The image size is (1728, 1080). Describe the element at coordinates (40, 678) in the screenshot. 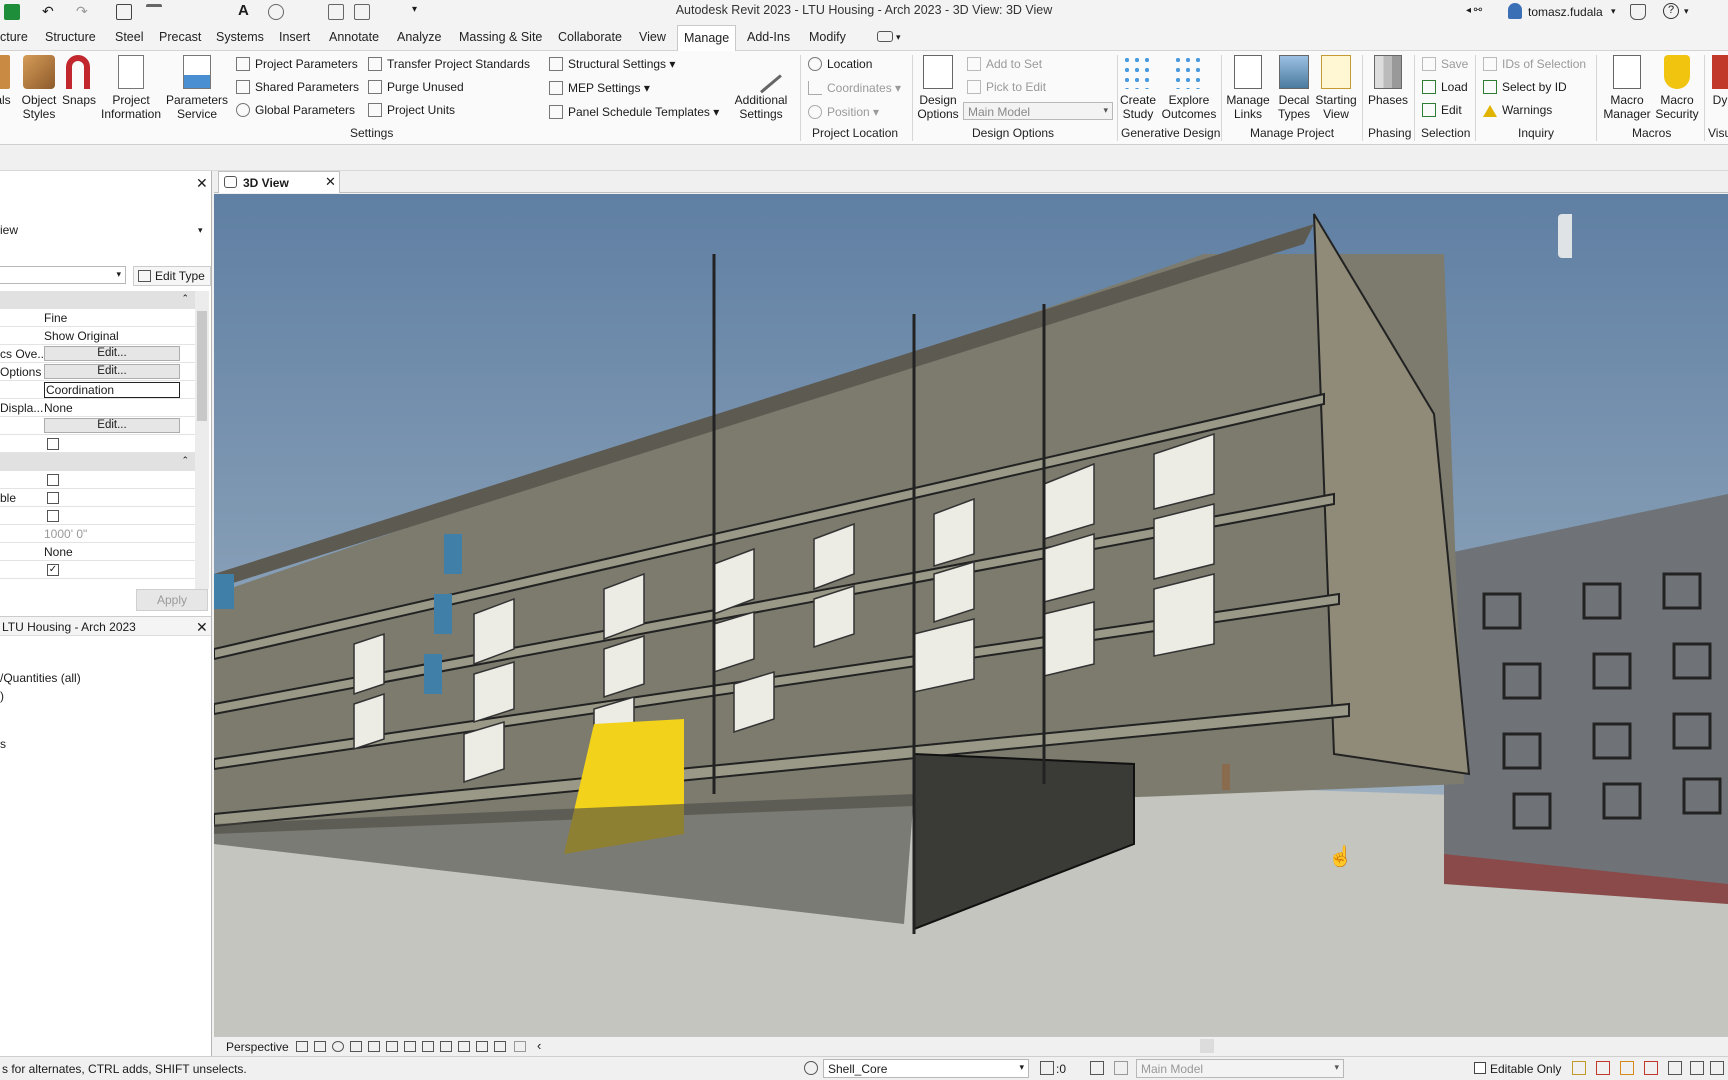

I see `browser-item-schedules: /Quantities (all)` at that location.